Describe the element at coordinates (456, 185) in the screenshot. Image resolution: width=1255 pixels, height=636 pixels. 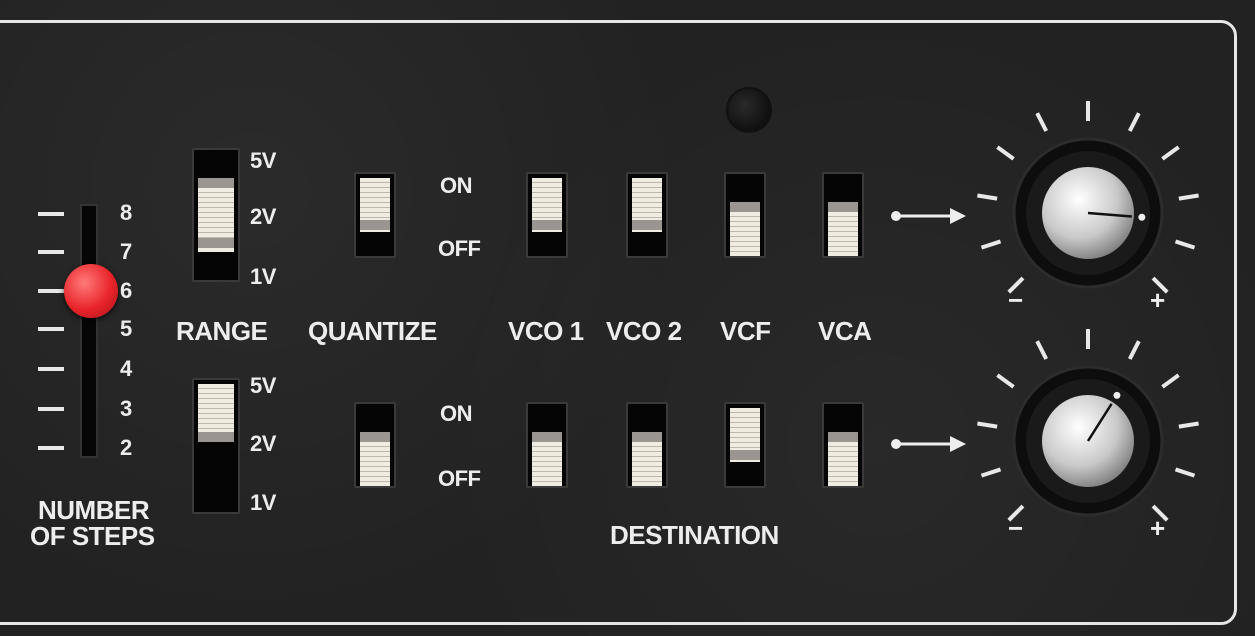
I see `quantize-on-label-upper: ON` at that location.